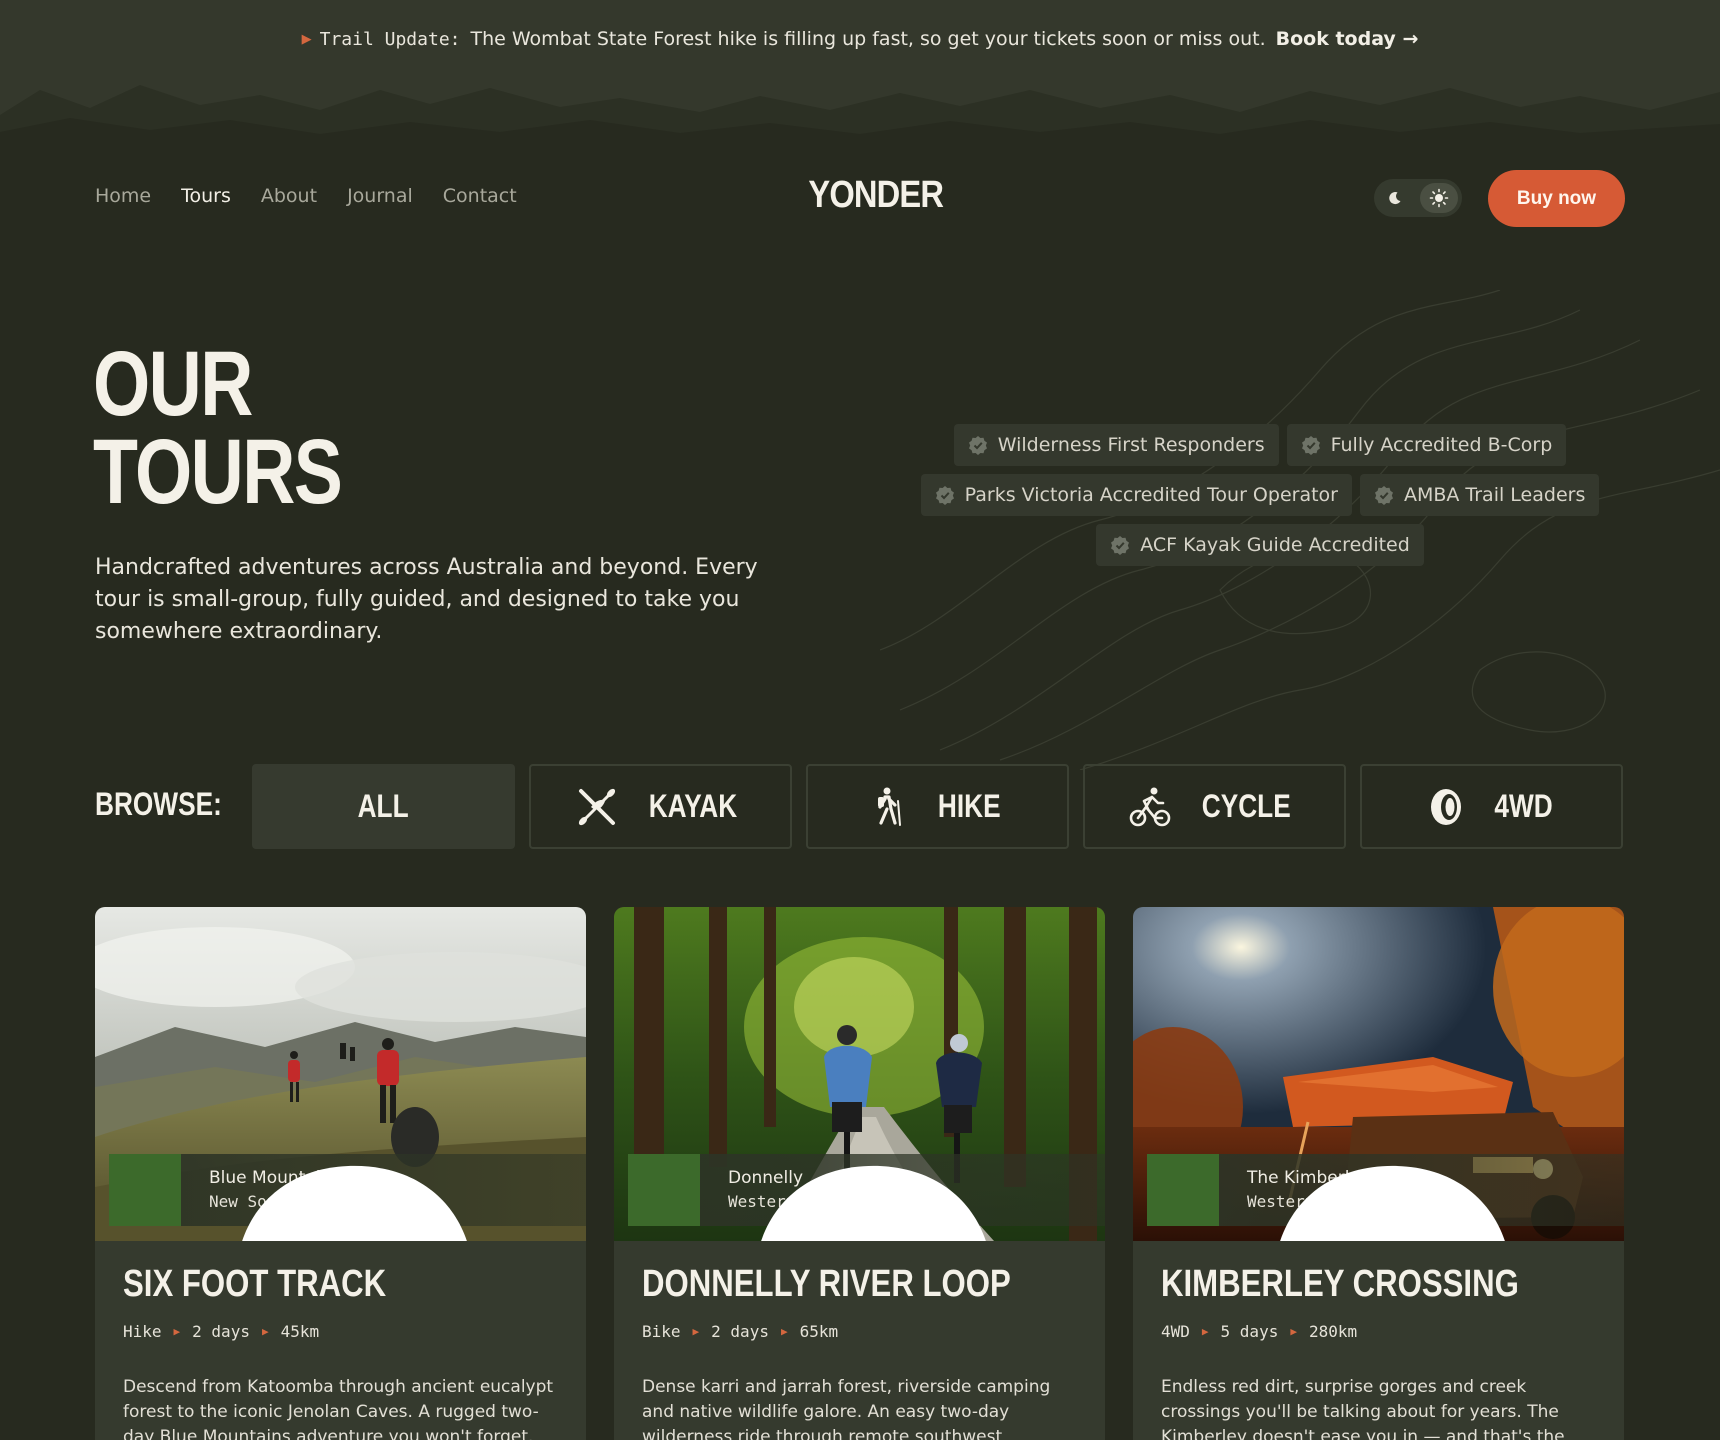 Image resolution: width=1720 pixels, height=1440 pixels. Describe the element at coordinates (661, 1331) in the screenshot. I see `tour-type: Bike` at that location.